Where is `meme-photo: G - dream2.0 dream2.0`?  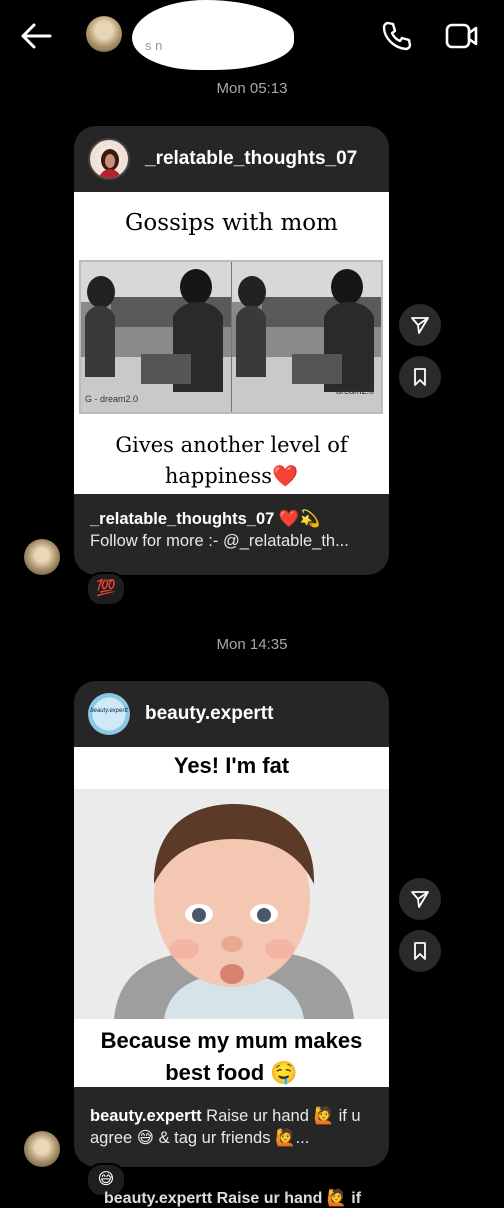 meme-photo: G - dream2.0 dream2.0 is located at coordinates (231, 337).